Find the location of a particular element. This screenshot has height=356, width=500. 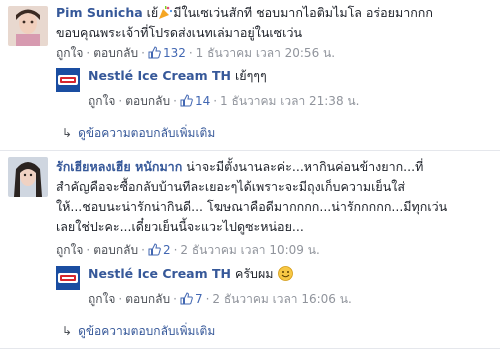

reply-actions: ถูกใจ · ตอบกลับ · 7 · 2 ธันวาคม เวลา 16:06 น. is located at coordinates (220, 299).